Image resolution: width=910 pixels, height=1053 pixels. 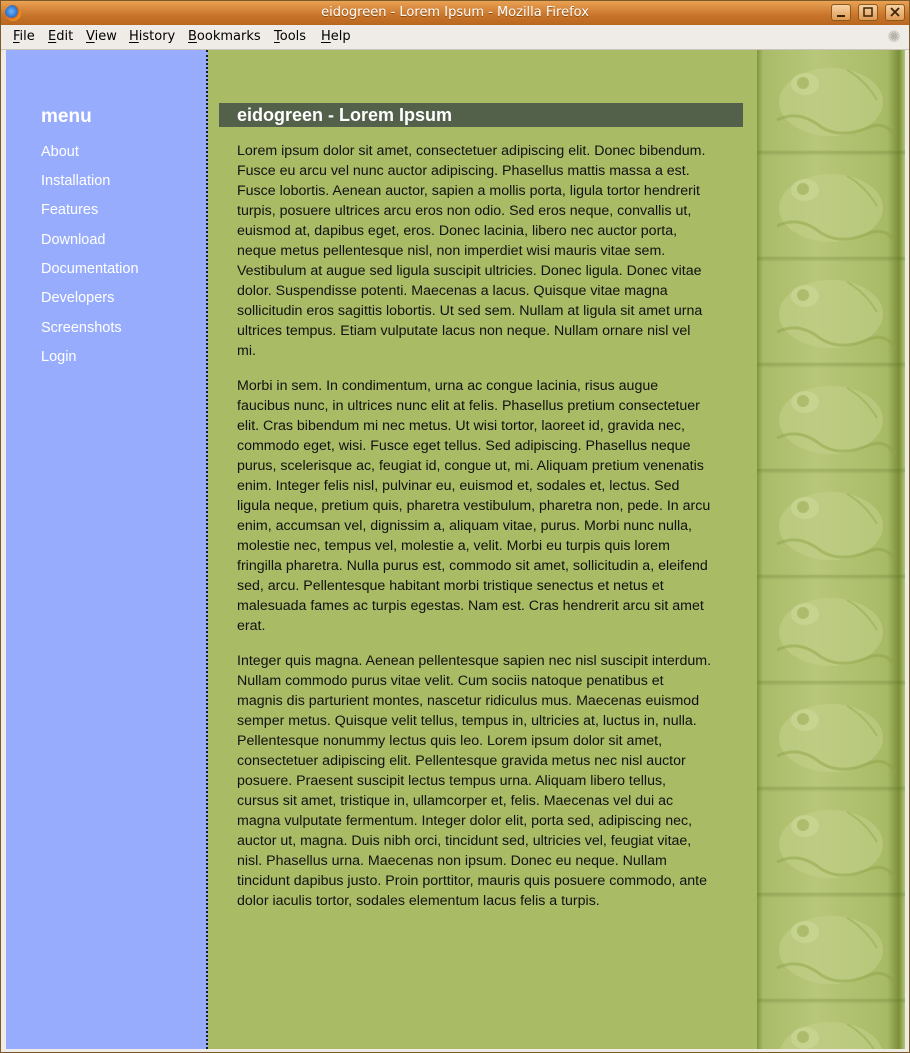 I want to click on menu-file: File, so click(x=24, y=36).